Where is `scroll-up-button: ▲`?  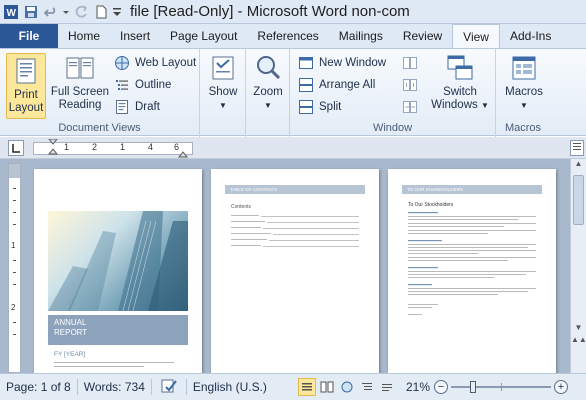
scroll-up-button: ▲ is located at coordinates (578, 166).